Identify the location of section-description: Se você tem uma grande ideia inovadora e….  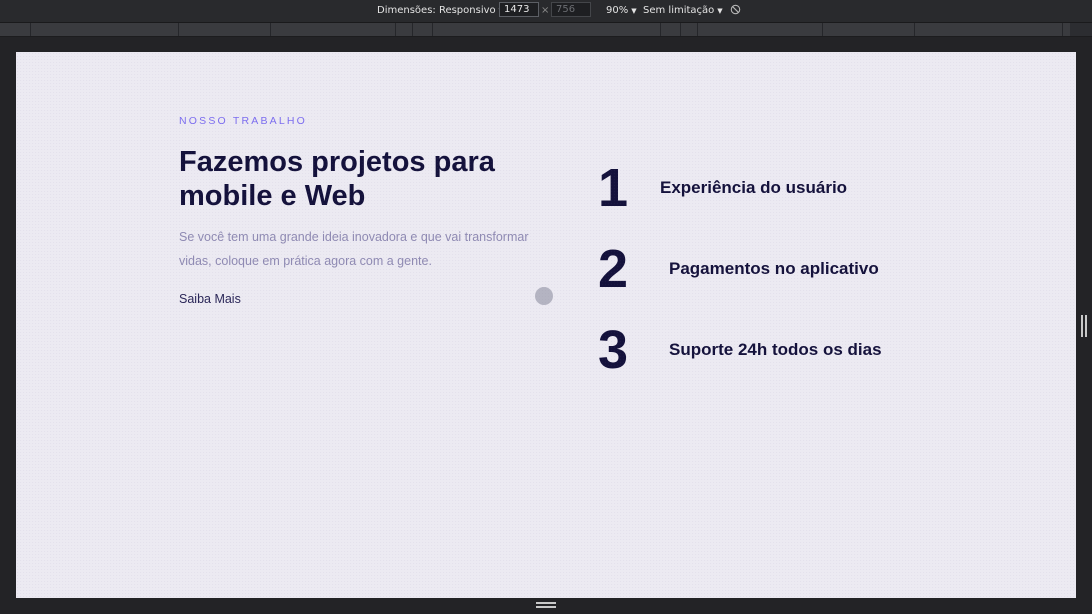
(354, 249).